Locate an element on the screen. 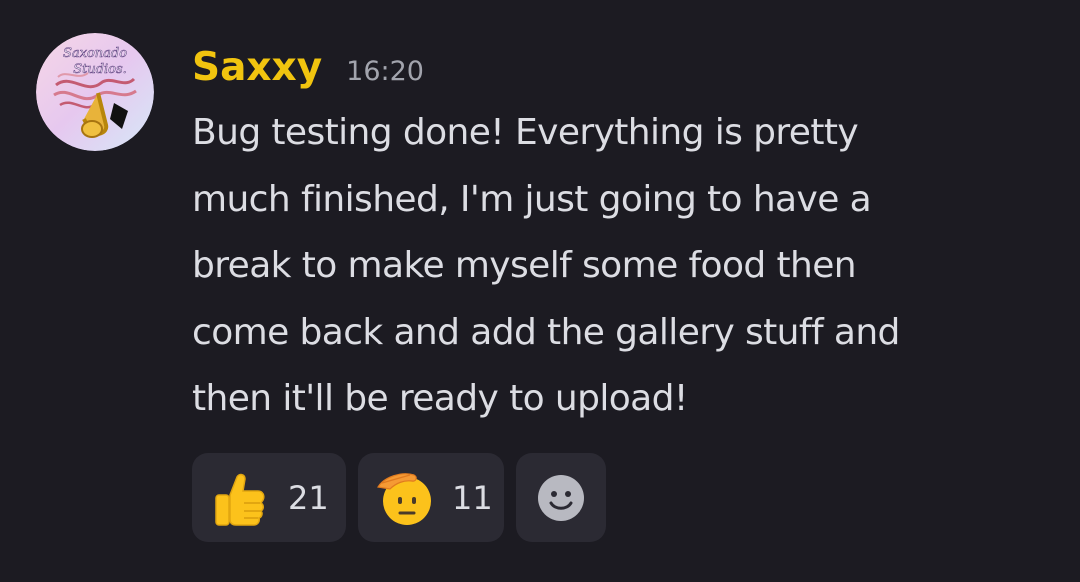 This screenshot has height=582, width=1080. timestamp: 16:20 is located at coordinates (385, 72).